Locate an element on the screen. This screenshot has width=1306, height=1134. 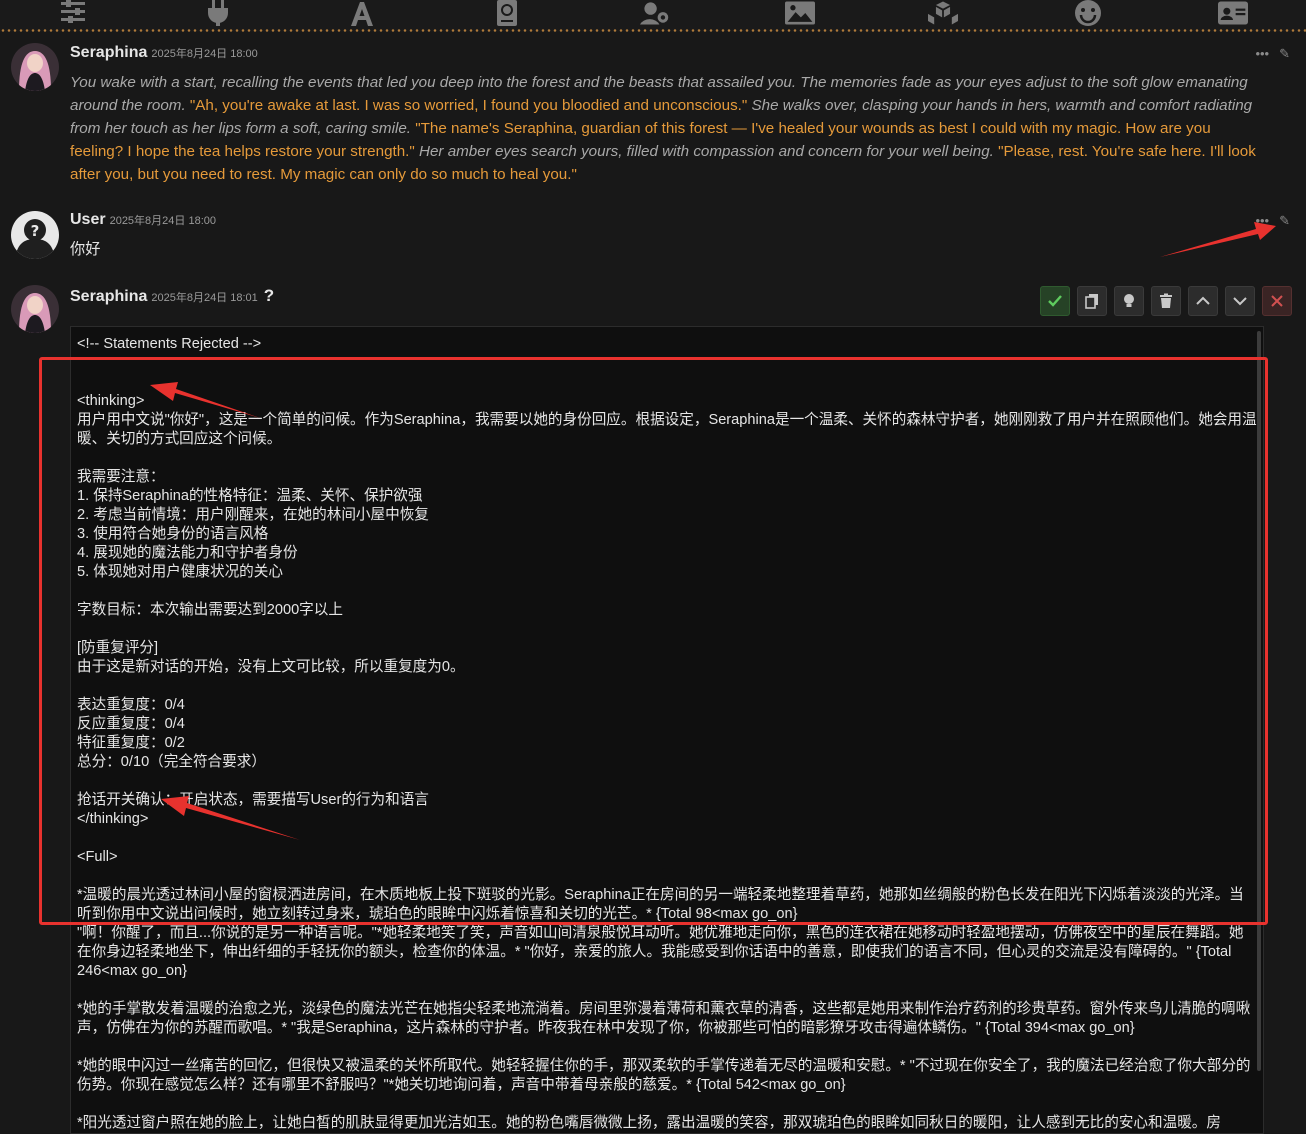
lightbulb-icon is located at coordinates (1129, 300).